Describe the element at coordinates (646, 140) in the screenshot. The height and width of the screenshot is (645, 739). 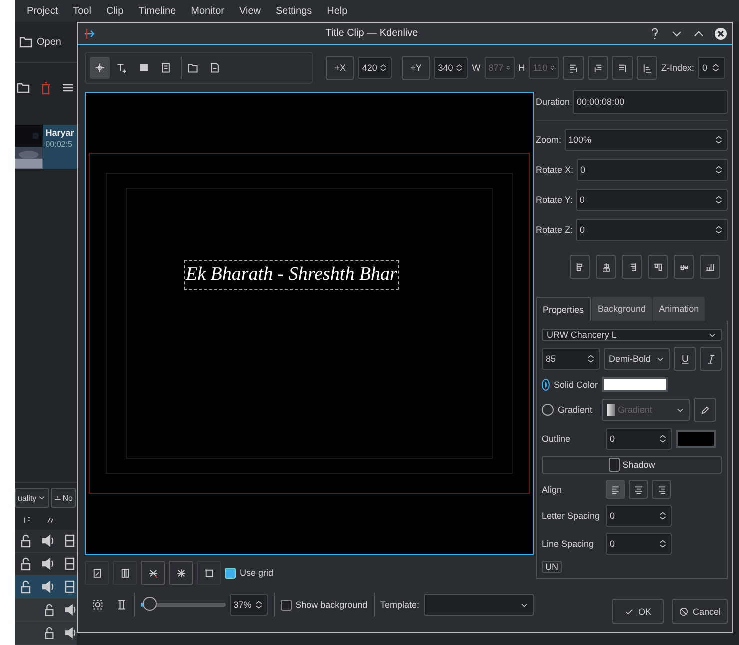
I see `value-field: 100%` at that location.